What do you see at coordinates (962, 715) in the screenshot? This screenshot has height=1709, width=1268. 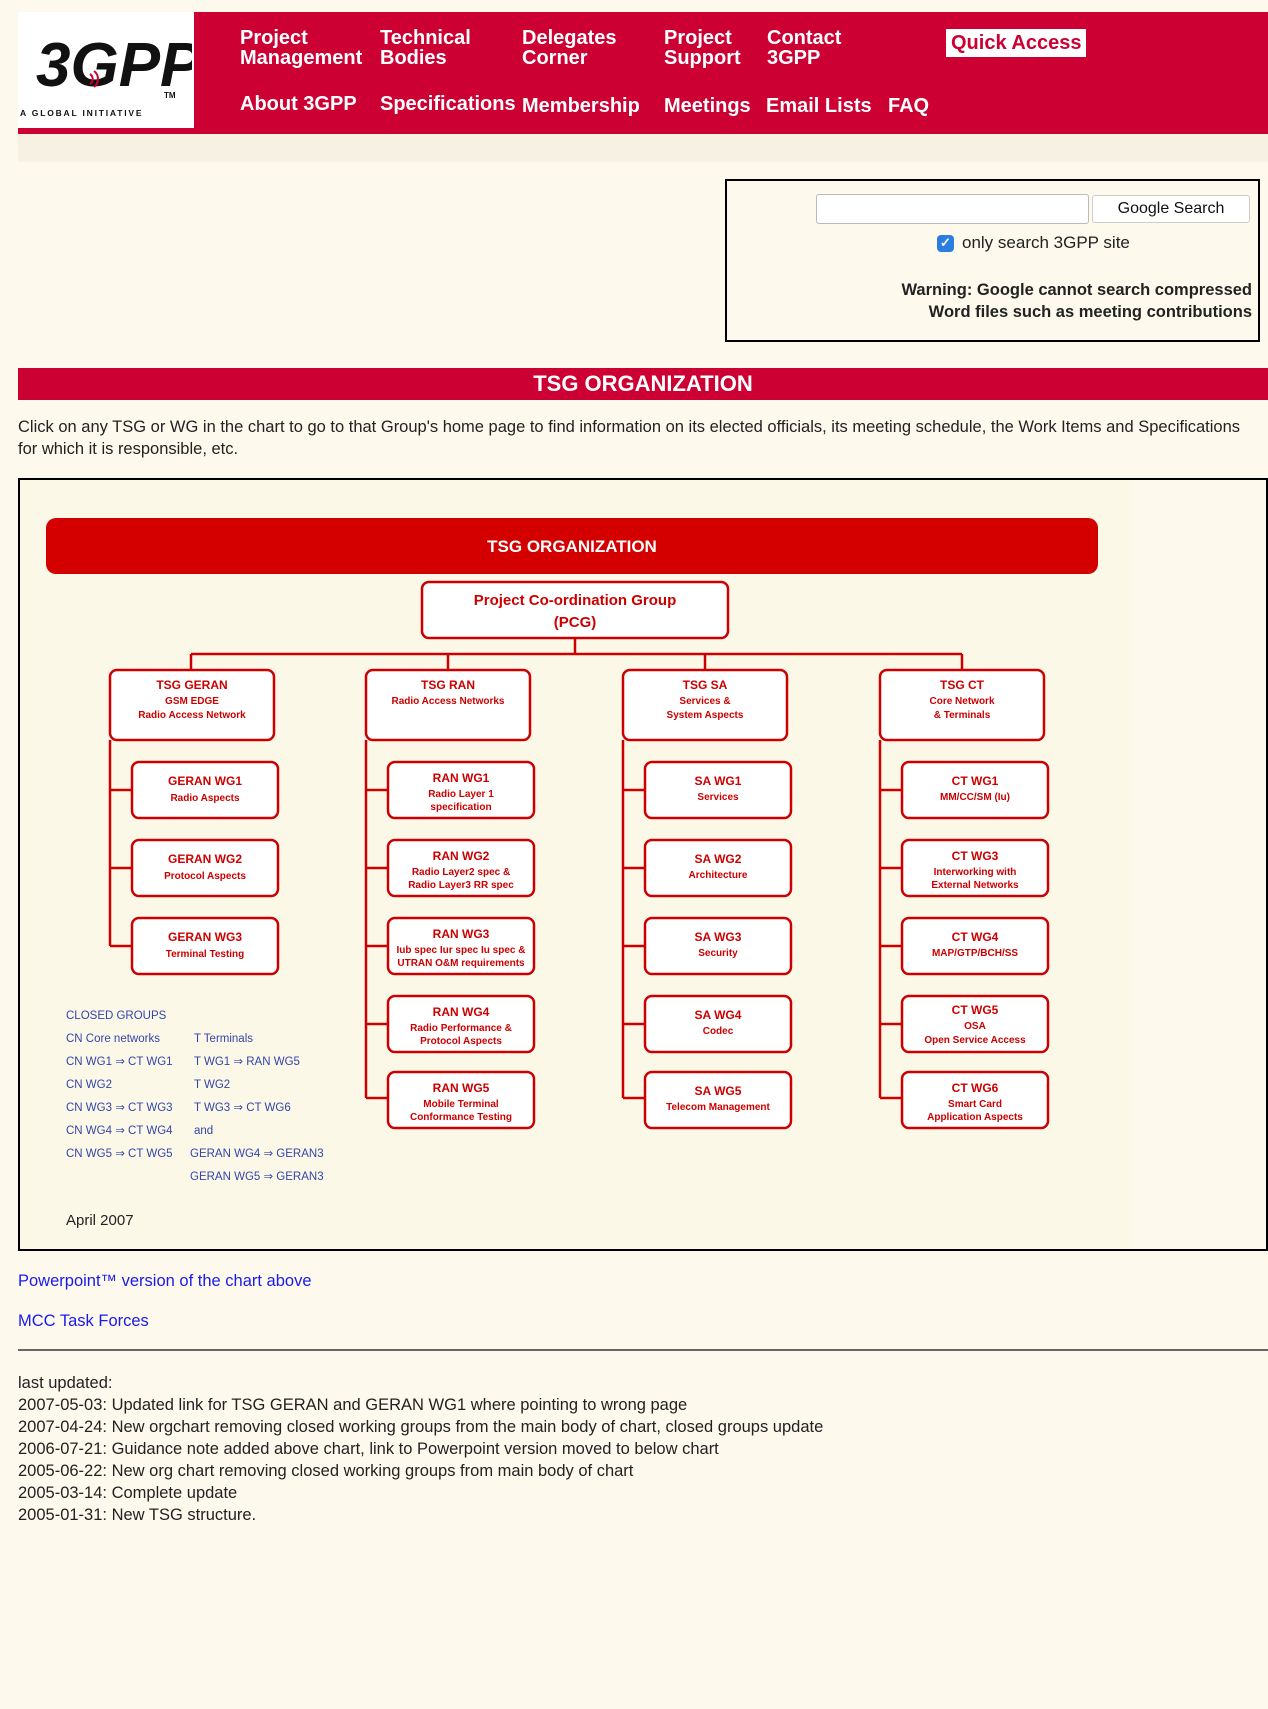 I see `tsg-sub: & Terminals` at bounding box center [962, 715].